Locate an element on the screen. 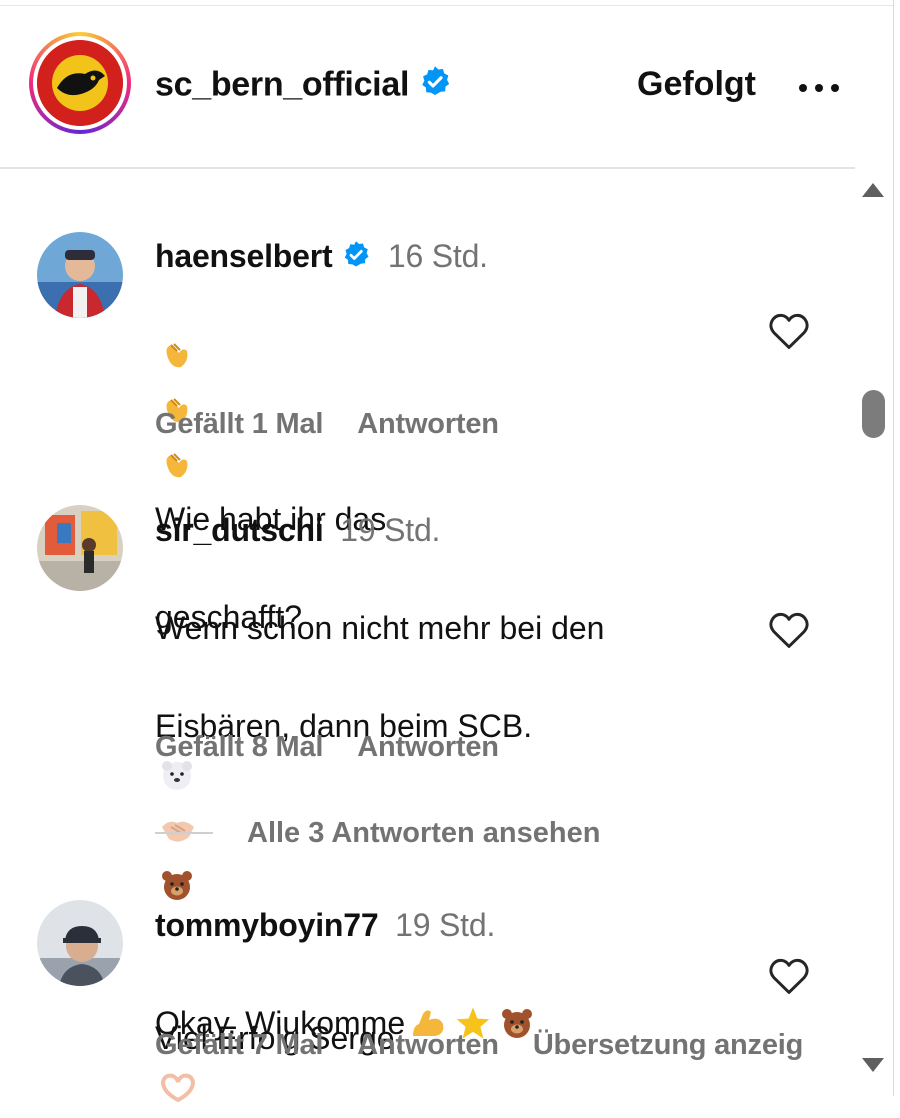  sc-bern-logo is located at coordinates (80, 83).